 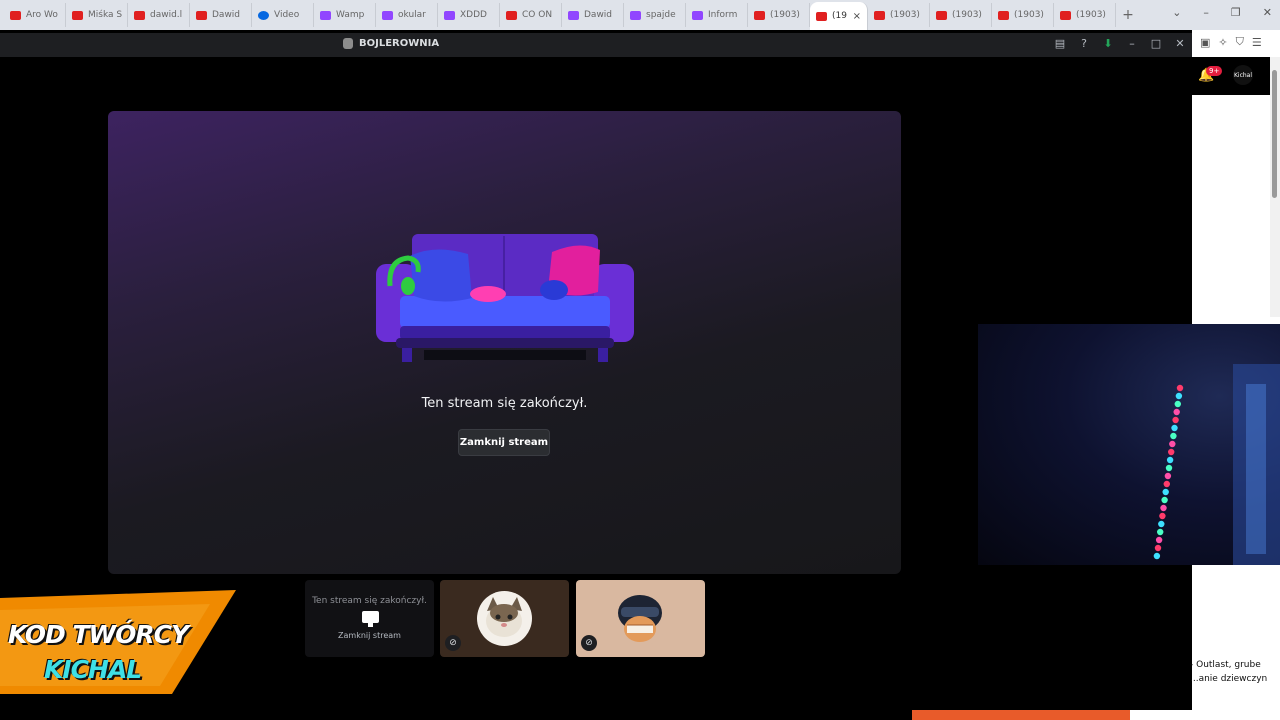 I want to click on couch-illustration, so click(x=505, y=298).